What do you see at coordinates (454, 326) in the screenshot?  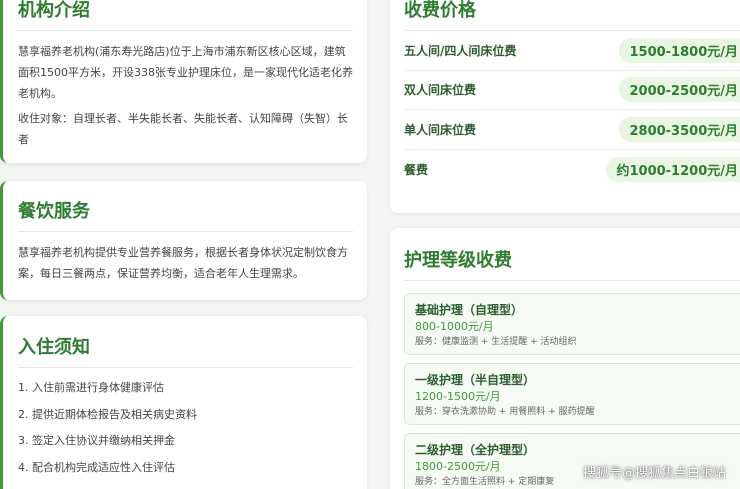 I see `care-level-price: 800-1000元/月` at bounding box center [454, 326].